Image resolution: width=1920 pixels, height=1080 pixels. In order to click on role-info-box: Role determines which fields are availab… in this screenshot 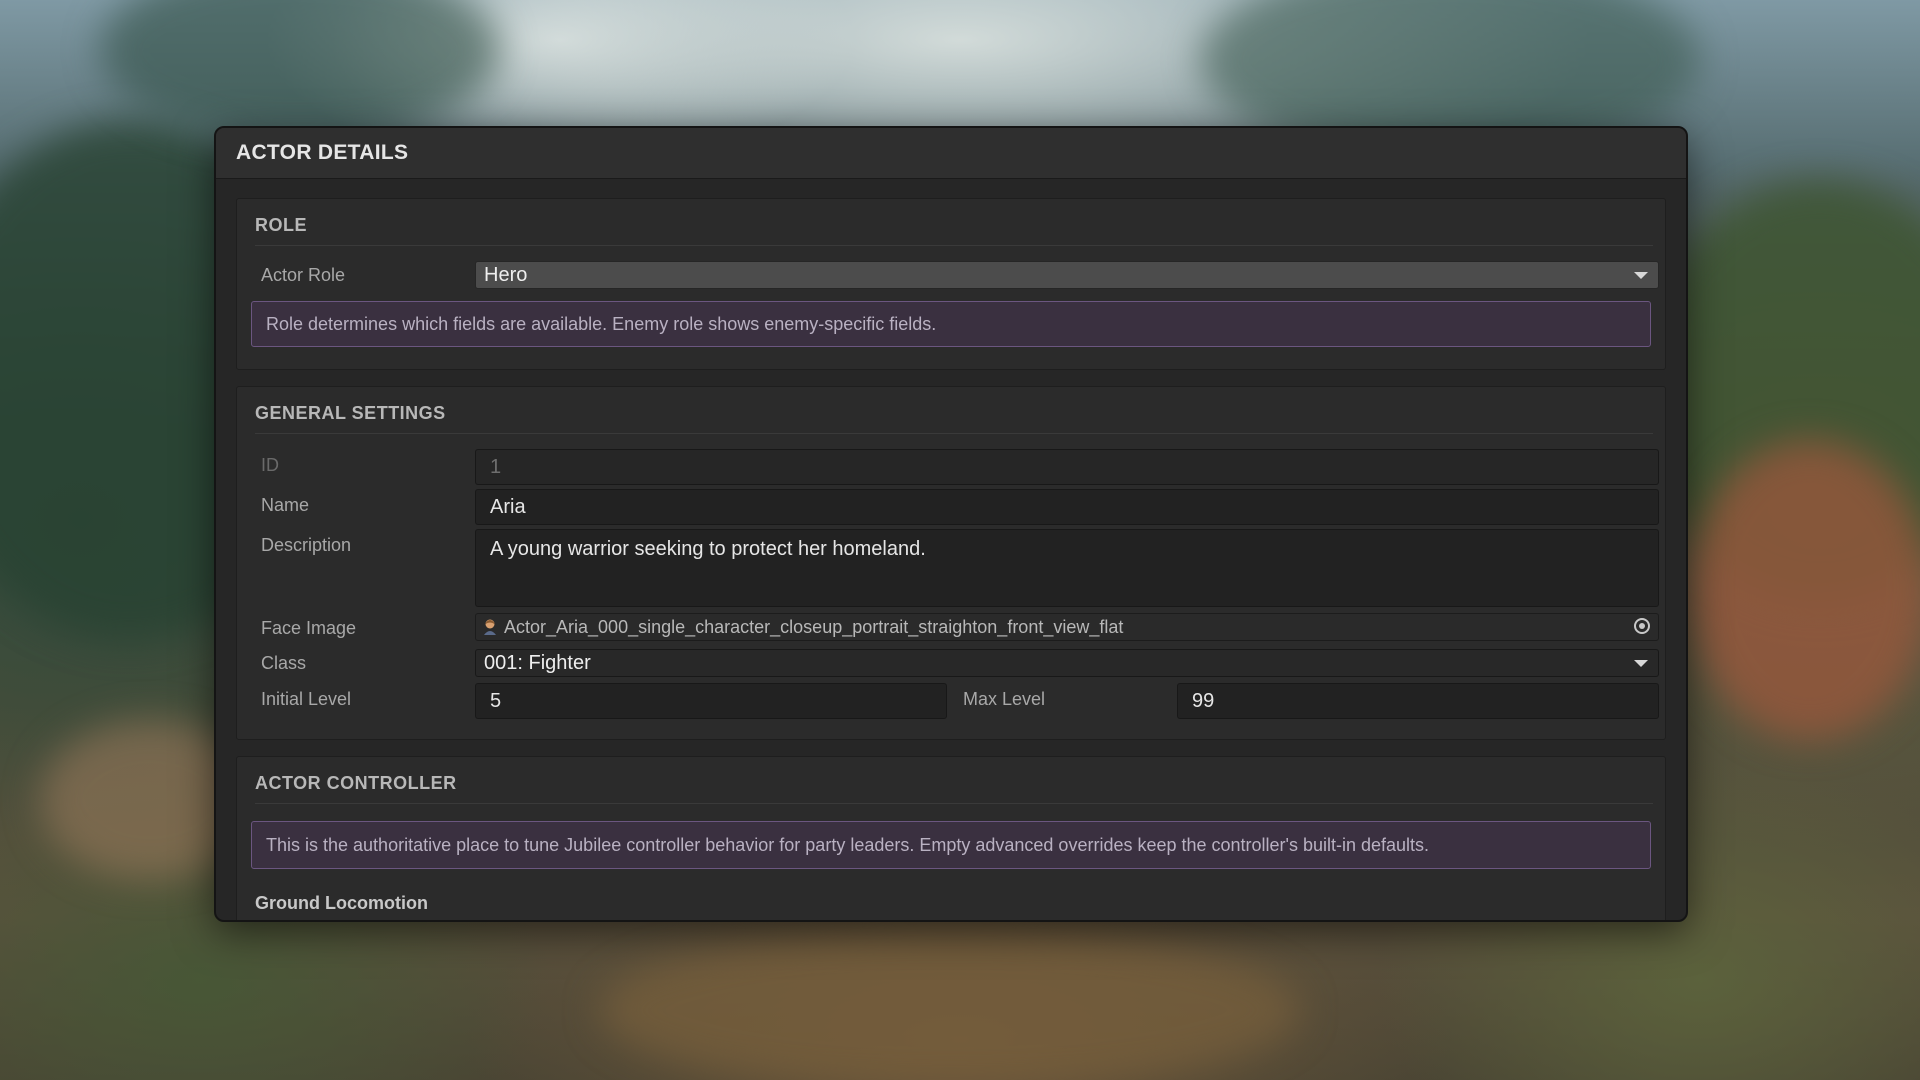, I will do `click(951, 324)`.